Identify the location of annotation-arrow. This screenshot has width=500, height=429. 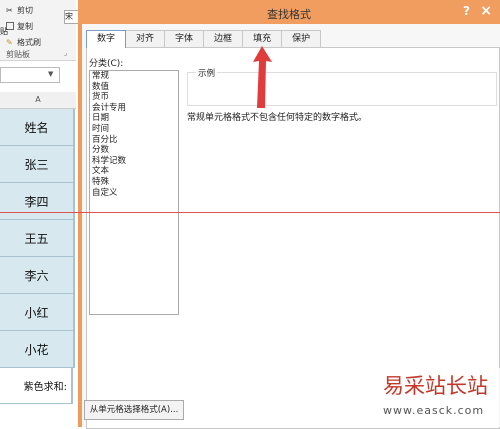
(262, 77).